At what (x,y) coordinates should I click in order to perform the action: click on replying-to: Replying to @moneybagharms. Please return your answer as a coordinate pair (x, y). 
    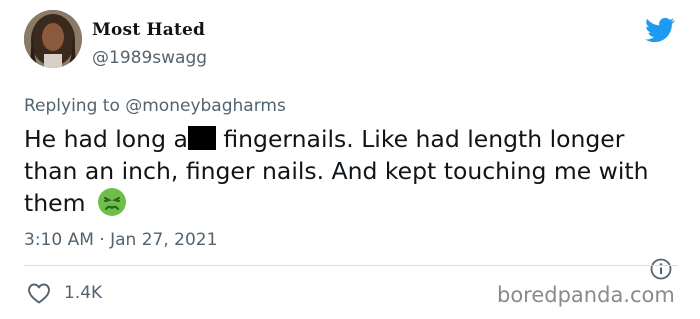
    Looking at the image, I should click on (155, 106).